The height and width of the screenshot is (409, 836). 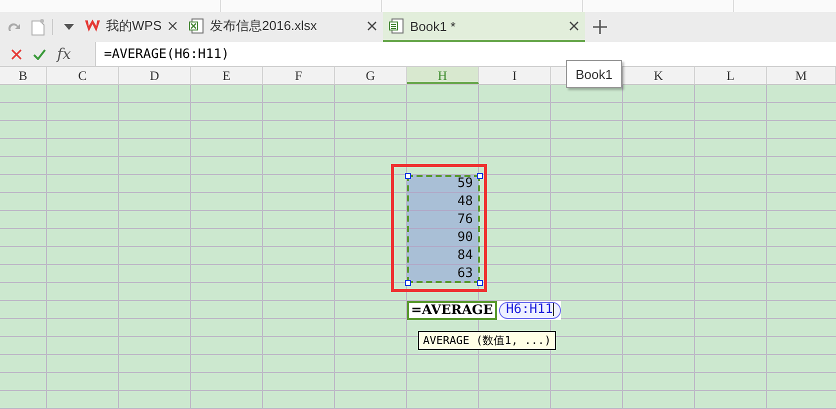 I want to click on document-icon, so click(x=396, y=26).